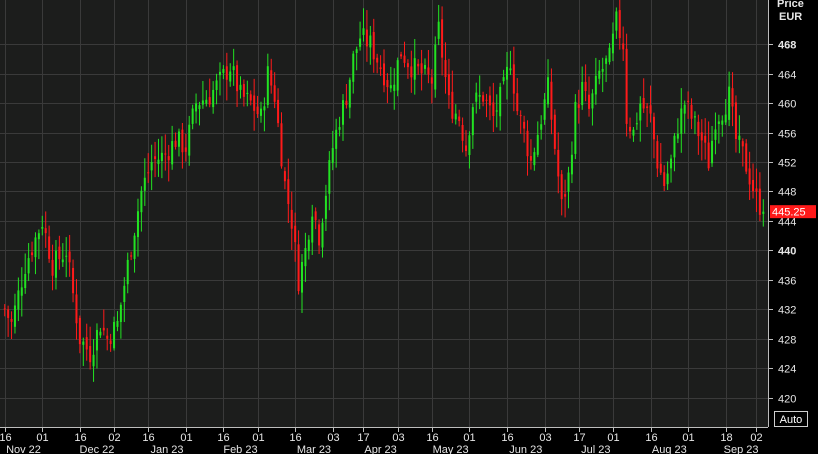 Image resolution: width=818 pixels, height=454 pixels. Describe the element at coordinates (791, 419) in the screenshot. I see `auto-scale-button: Auto` at that location.